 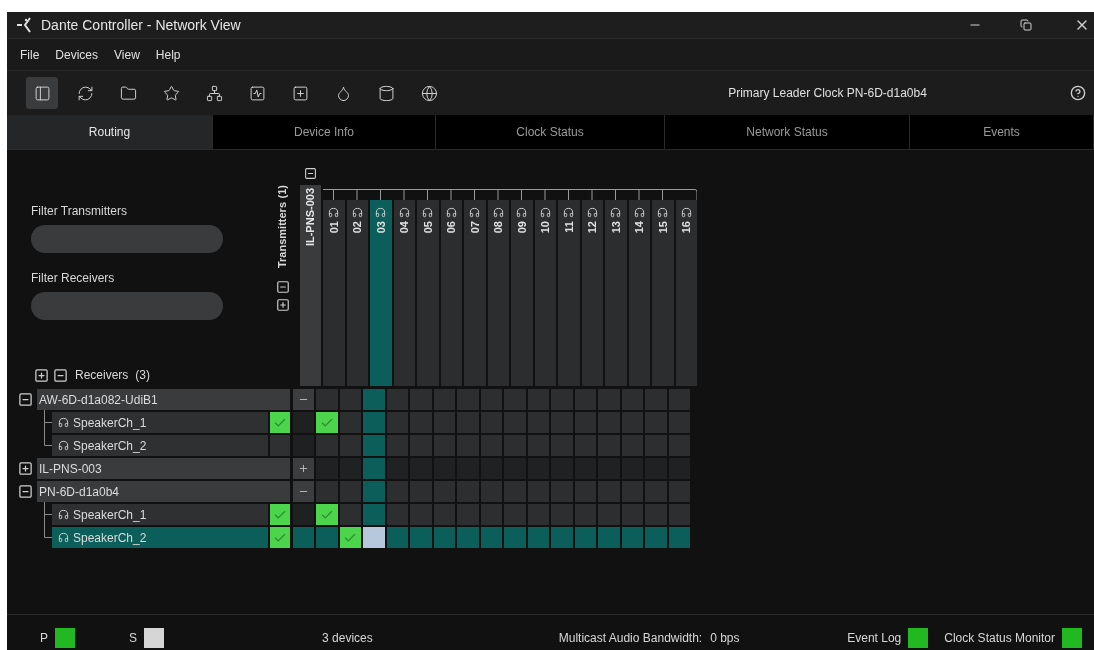 I want to click on channel-header: 14, so click(x=639, y=293).